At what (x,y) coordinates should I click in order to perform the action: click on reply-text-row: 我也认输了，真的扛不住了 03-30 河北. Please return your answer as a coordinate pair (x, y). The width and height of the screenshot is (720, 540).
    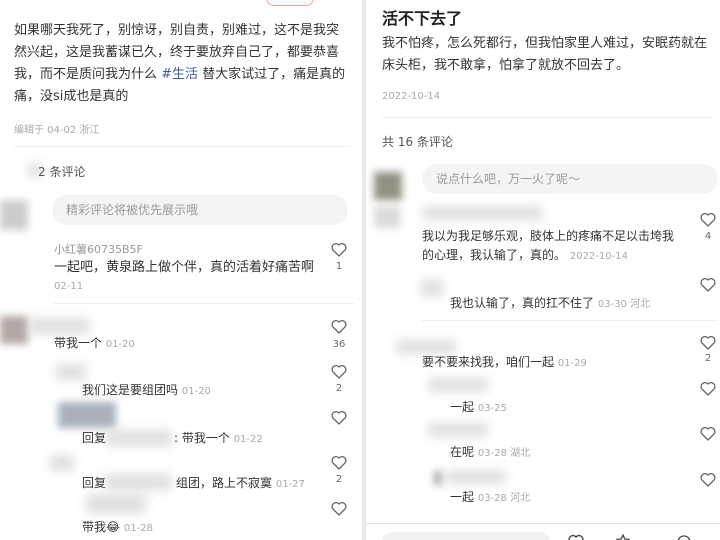
    Looking at the image, I should click on (550, 302).